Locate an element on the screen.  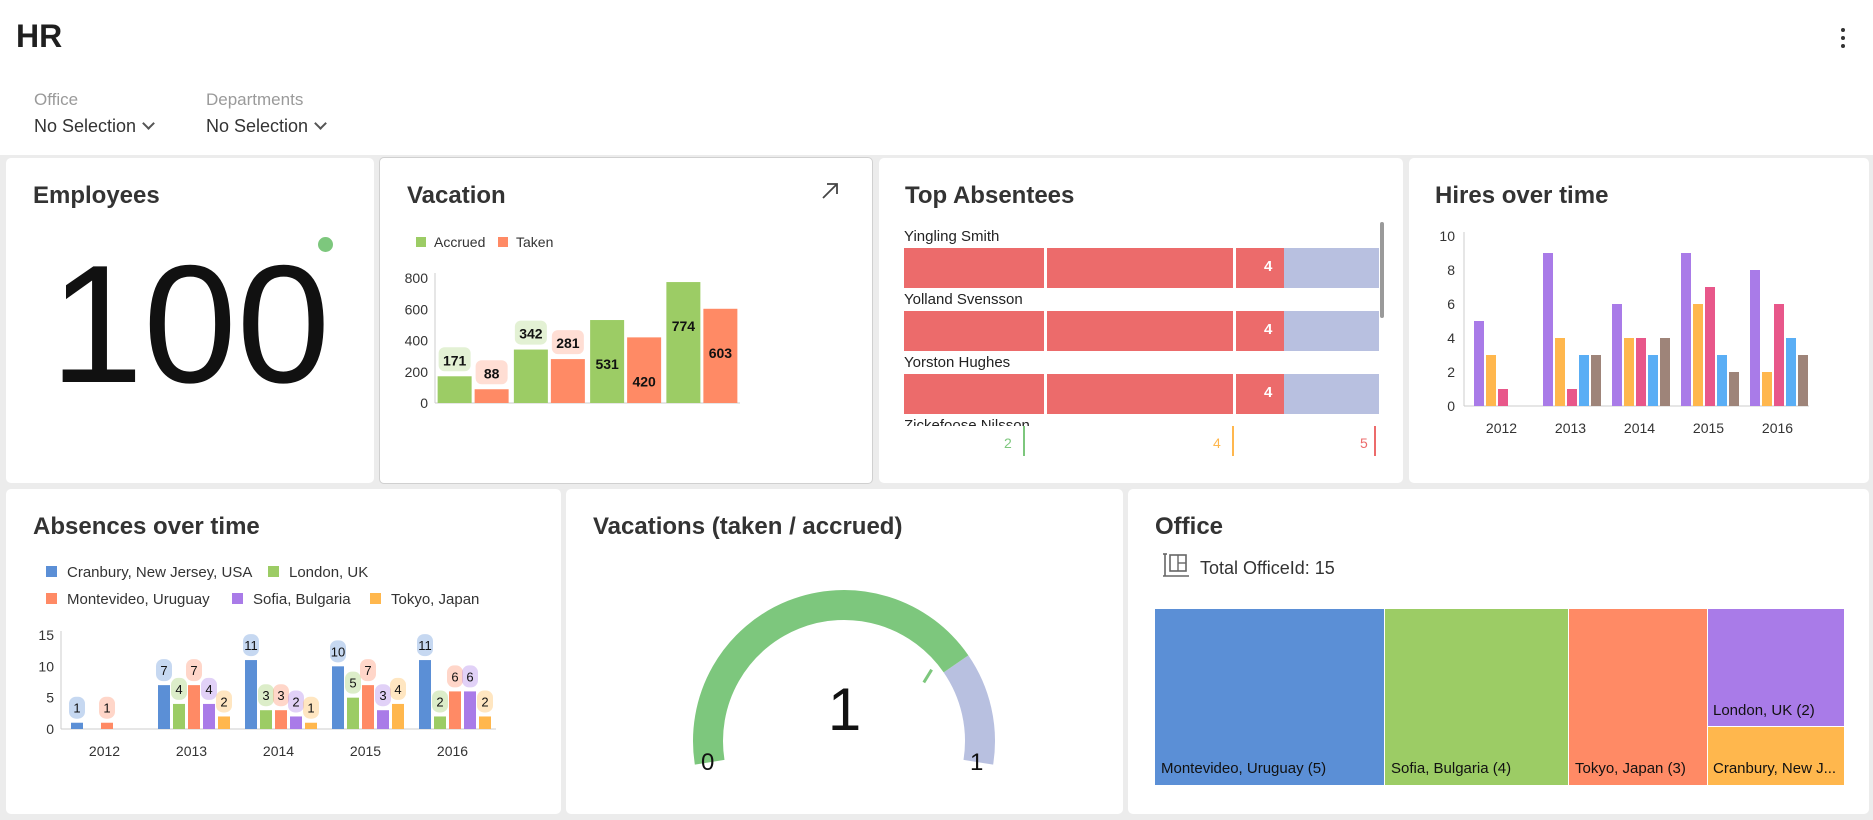
office-title: Office is located at coordinates (1189, 526).